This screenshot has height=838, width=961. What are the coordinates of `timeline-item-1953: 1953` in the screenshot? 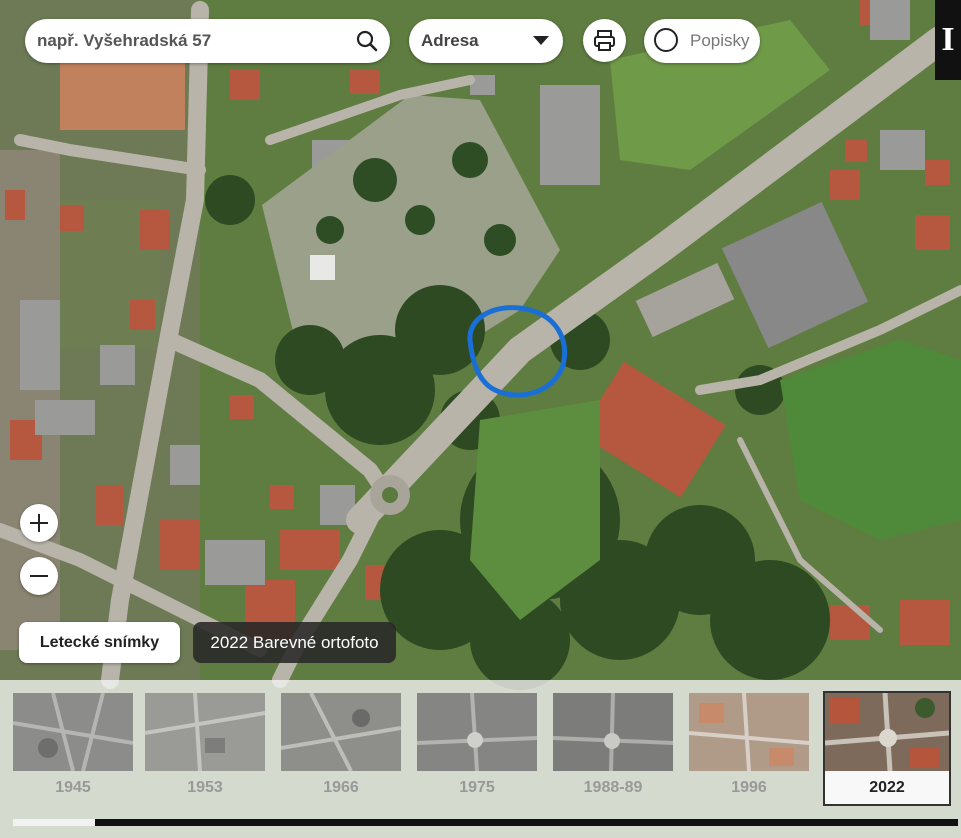 It's located at (206, 749).